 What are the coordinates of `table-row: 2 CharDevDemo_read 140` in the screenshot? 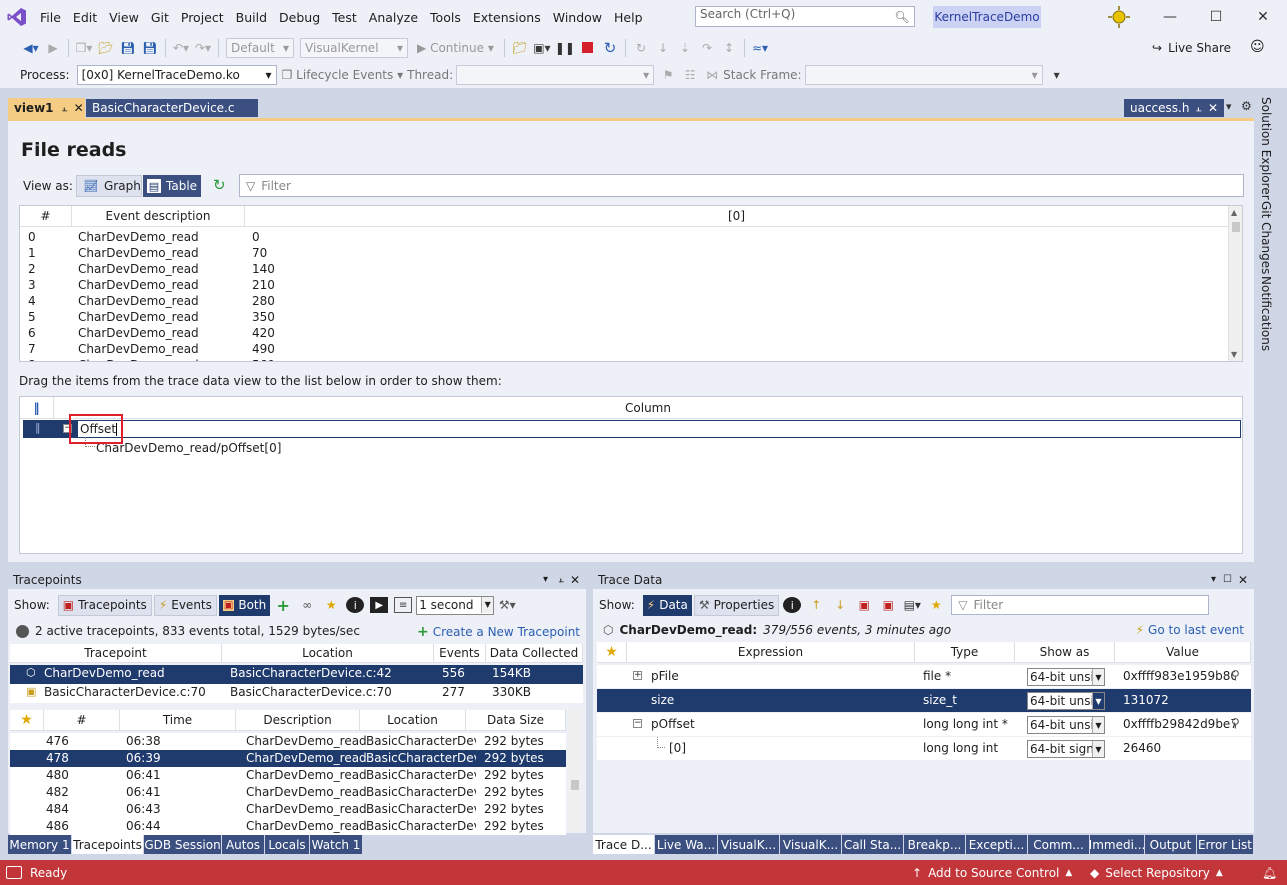 It's located at (624, 269).